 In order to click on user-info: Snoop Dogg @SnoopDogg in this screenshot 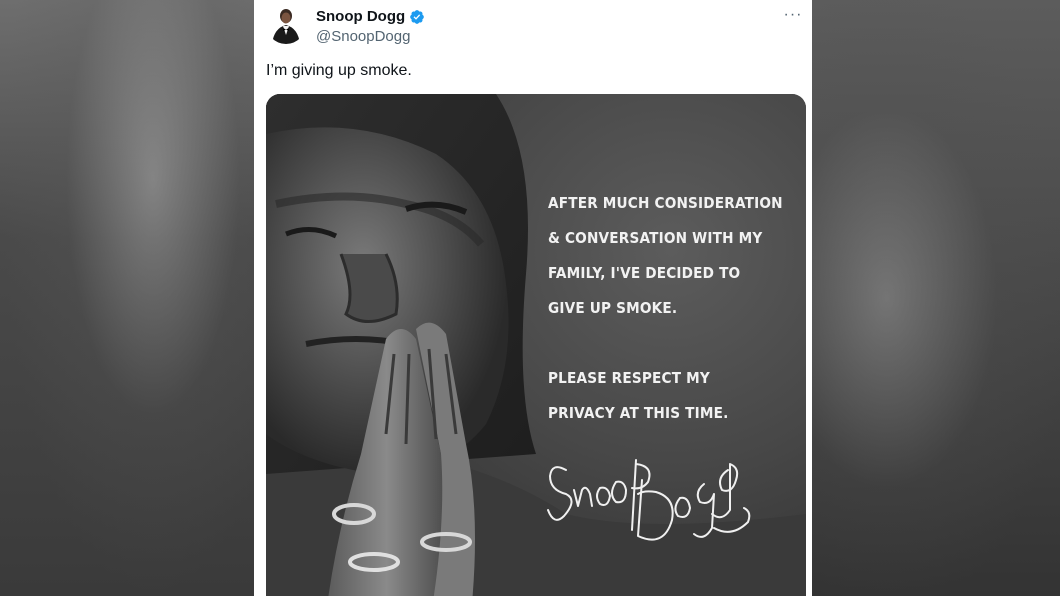, I will do `click(370, 27)`.